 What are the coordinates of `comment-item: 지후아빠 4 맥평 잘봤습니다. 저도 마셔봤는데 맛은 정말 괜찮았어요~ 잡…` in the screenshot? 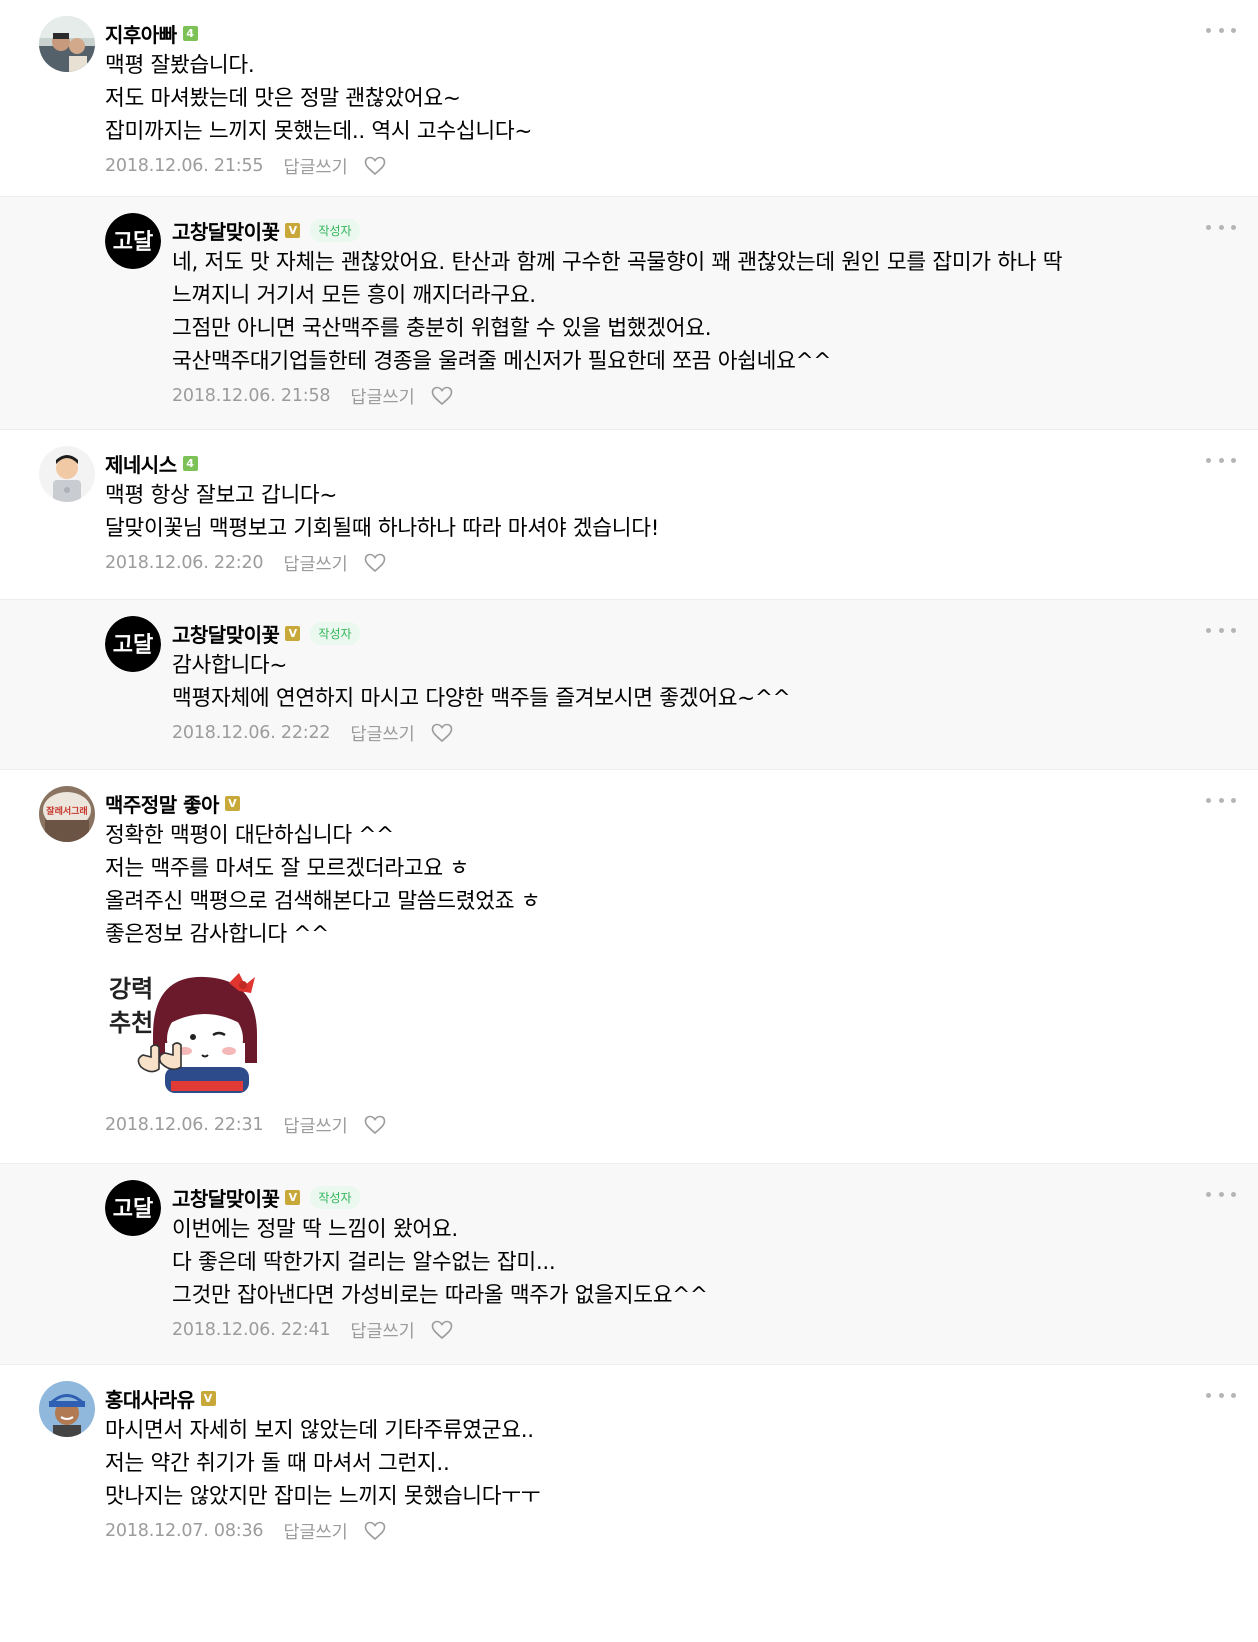 It's located at (629, 98).